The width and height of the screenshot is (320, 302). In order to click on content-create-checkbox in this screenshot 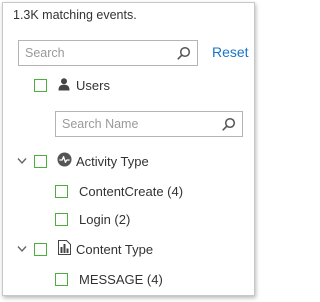, I will do `click(61, 191)`.